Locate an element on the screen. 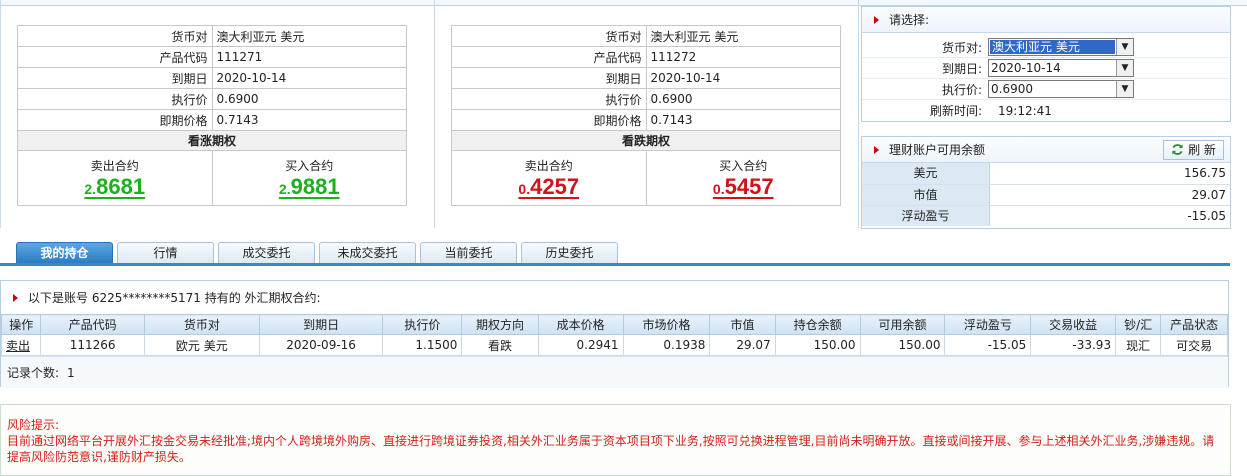 Image resolution: width=1247 pixels, height=476 pixels. call-buy-cell: 买入合约 2.9881 is located at coordinates (309, 178).